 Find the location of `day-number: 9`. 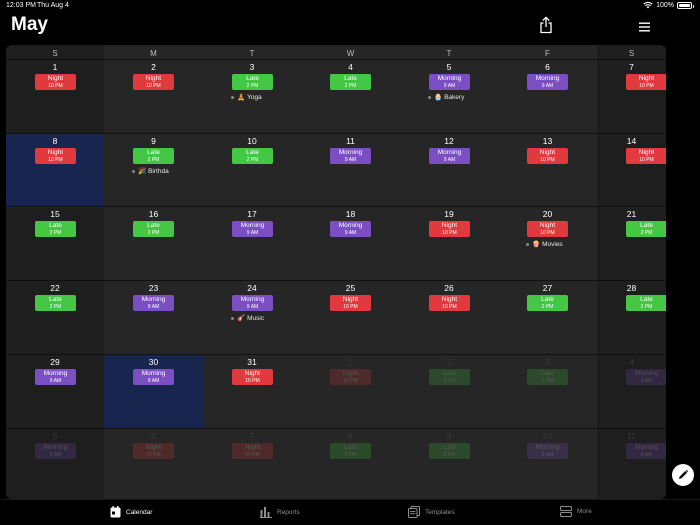

day-number: 9 is located at coordinates (449, 436).